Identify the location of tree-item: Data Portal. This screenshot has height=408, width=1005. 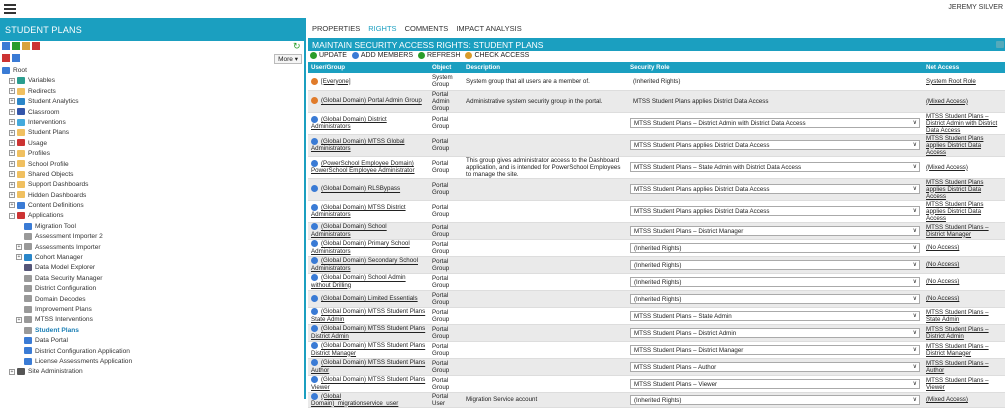
(152, 341).